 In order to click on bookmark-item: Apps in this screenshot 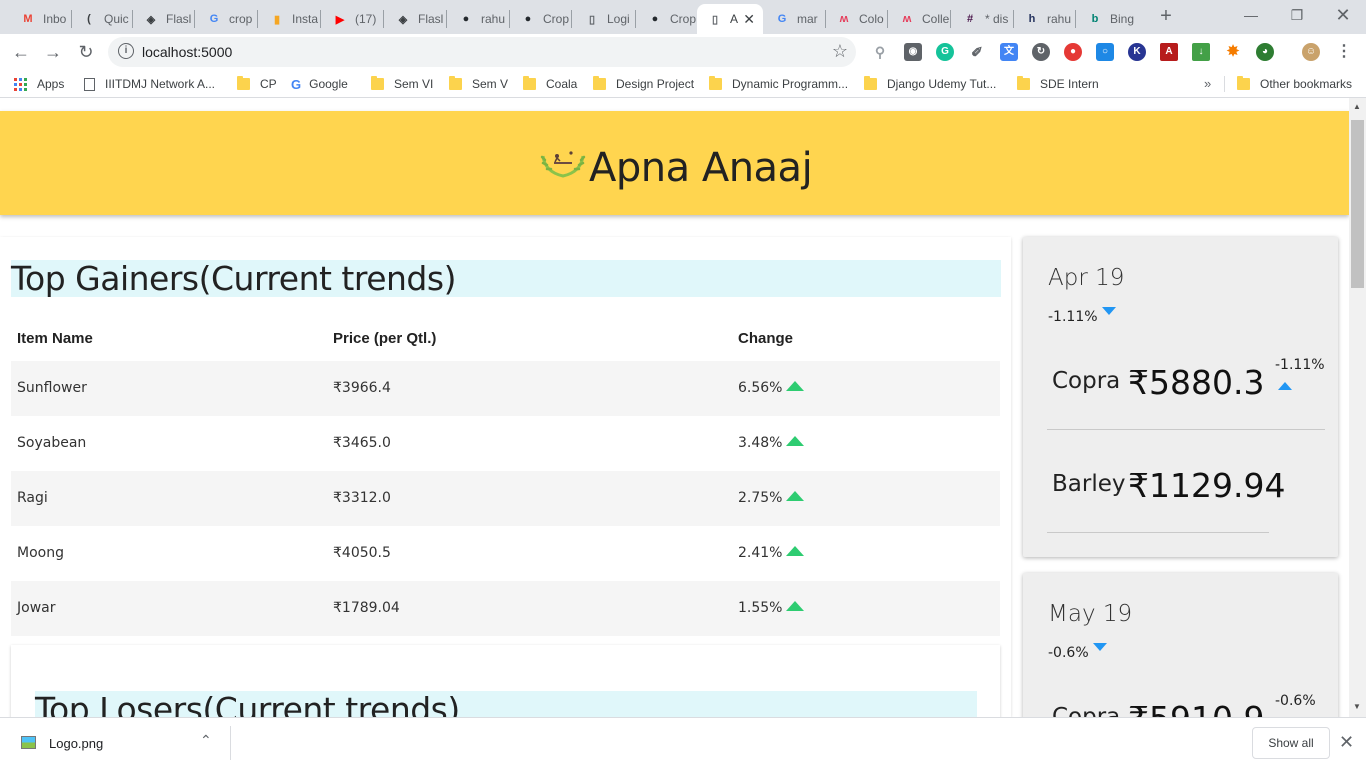, I will do `click(39, 84)`.